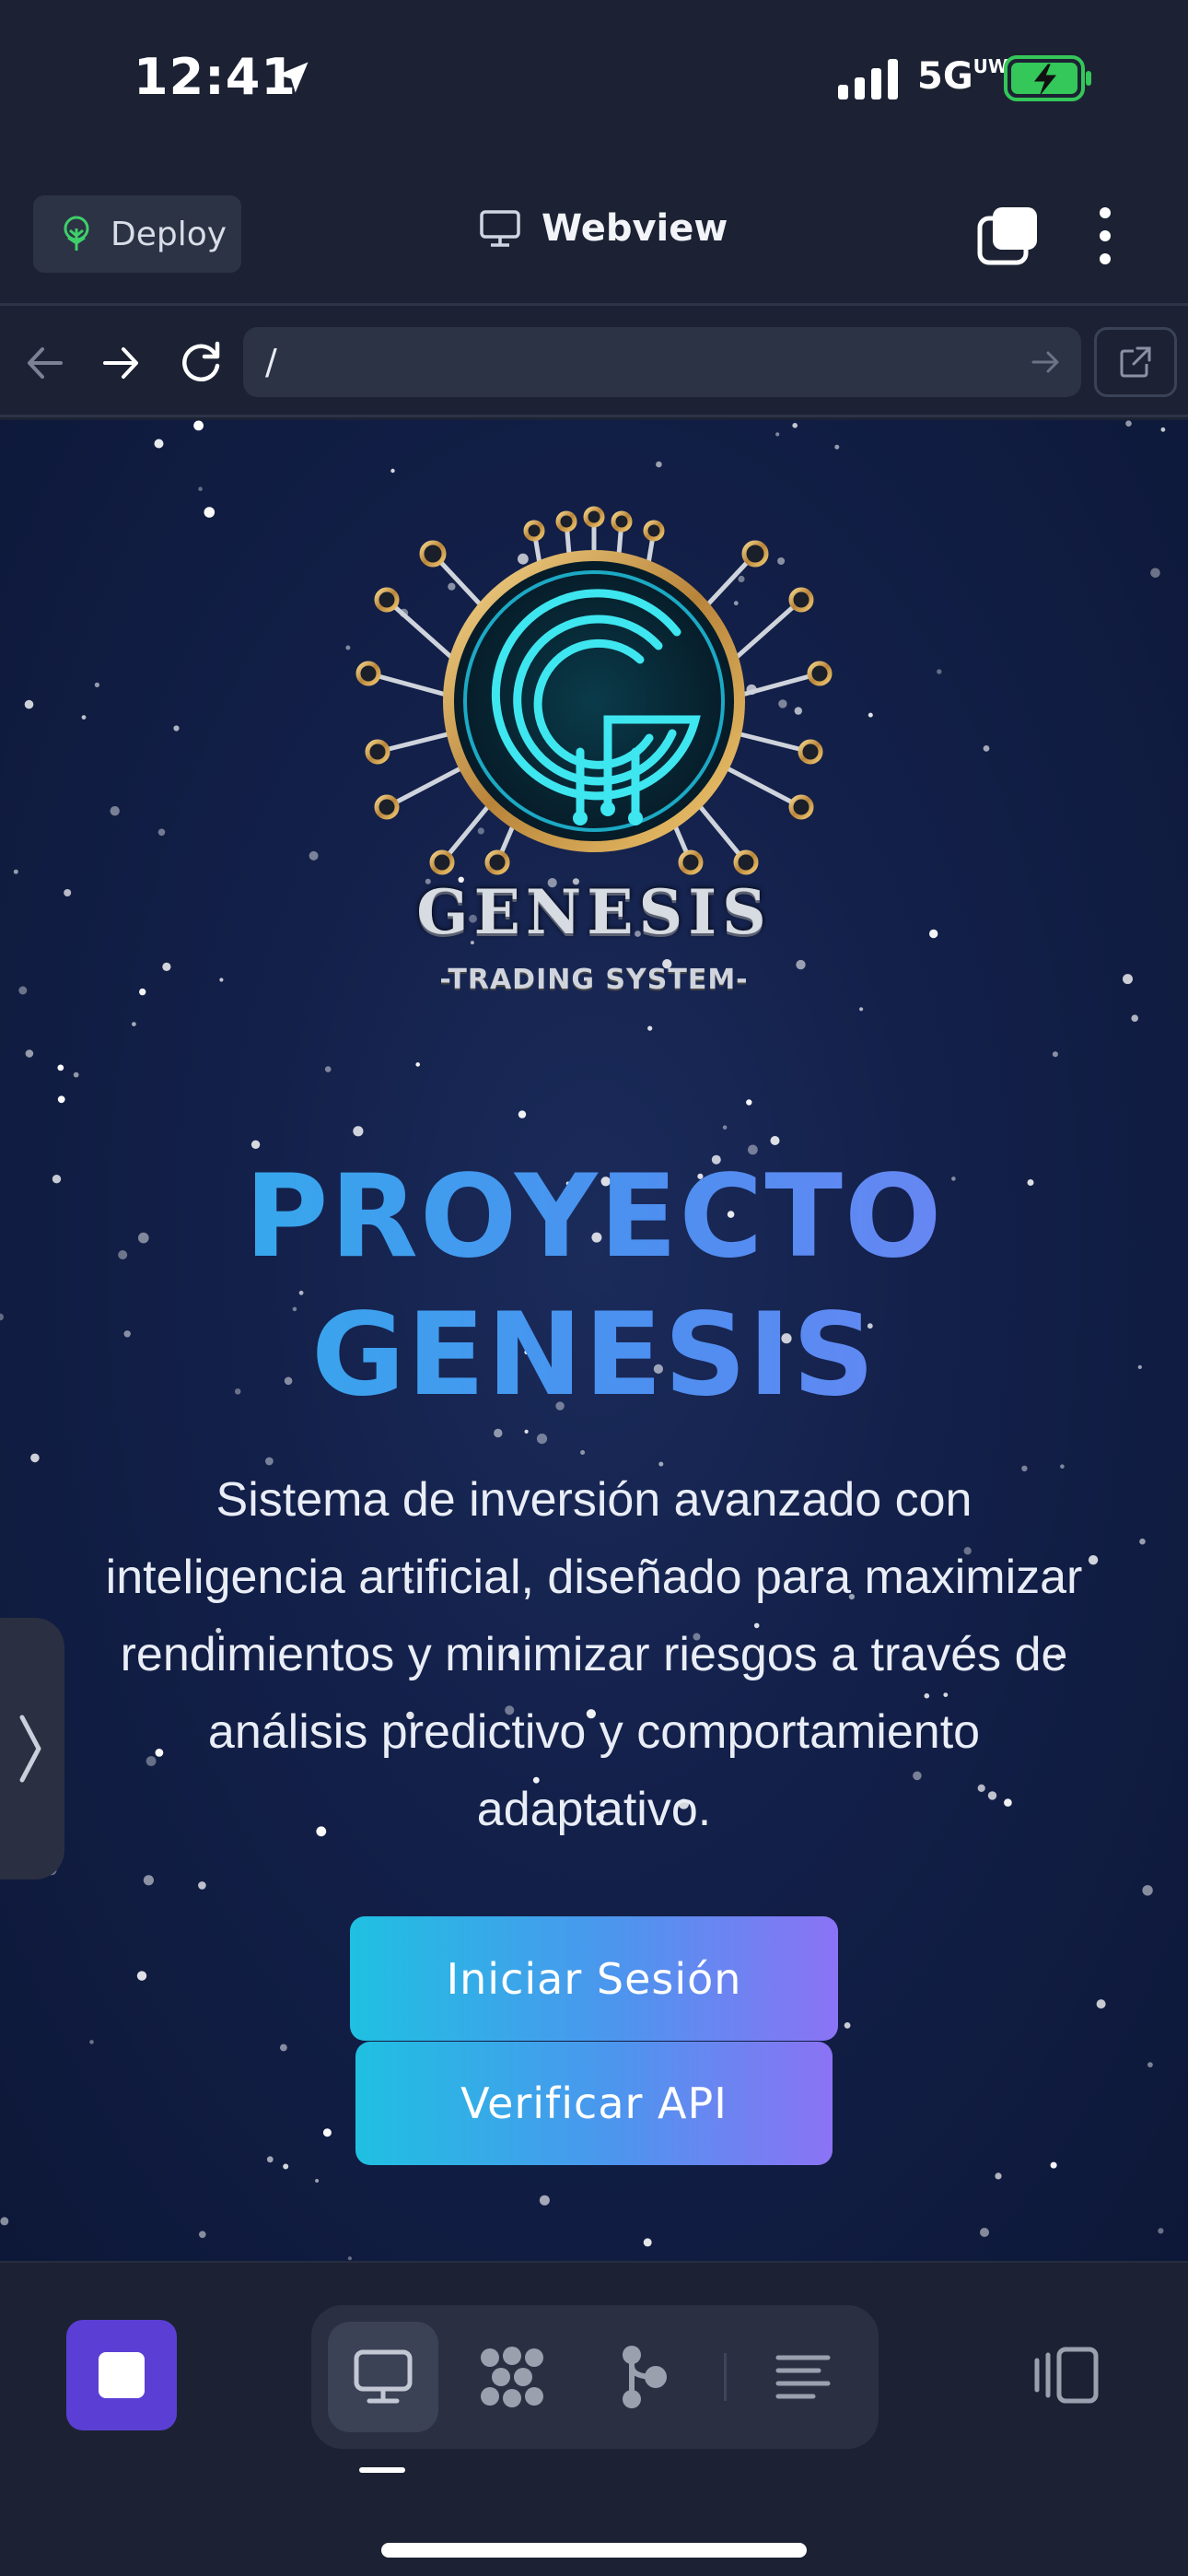 The image size is (1188, 2576). I want to click on url-input, so click(662, 362).